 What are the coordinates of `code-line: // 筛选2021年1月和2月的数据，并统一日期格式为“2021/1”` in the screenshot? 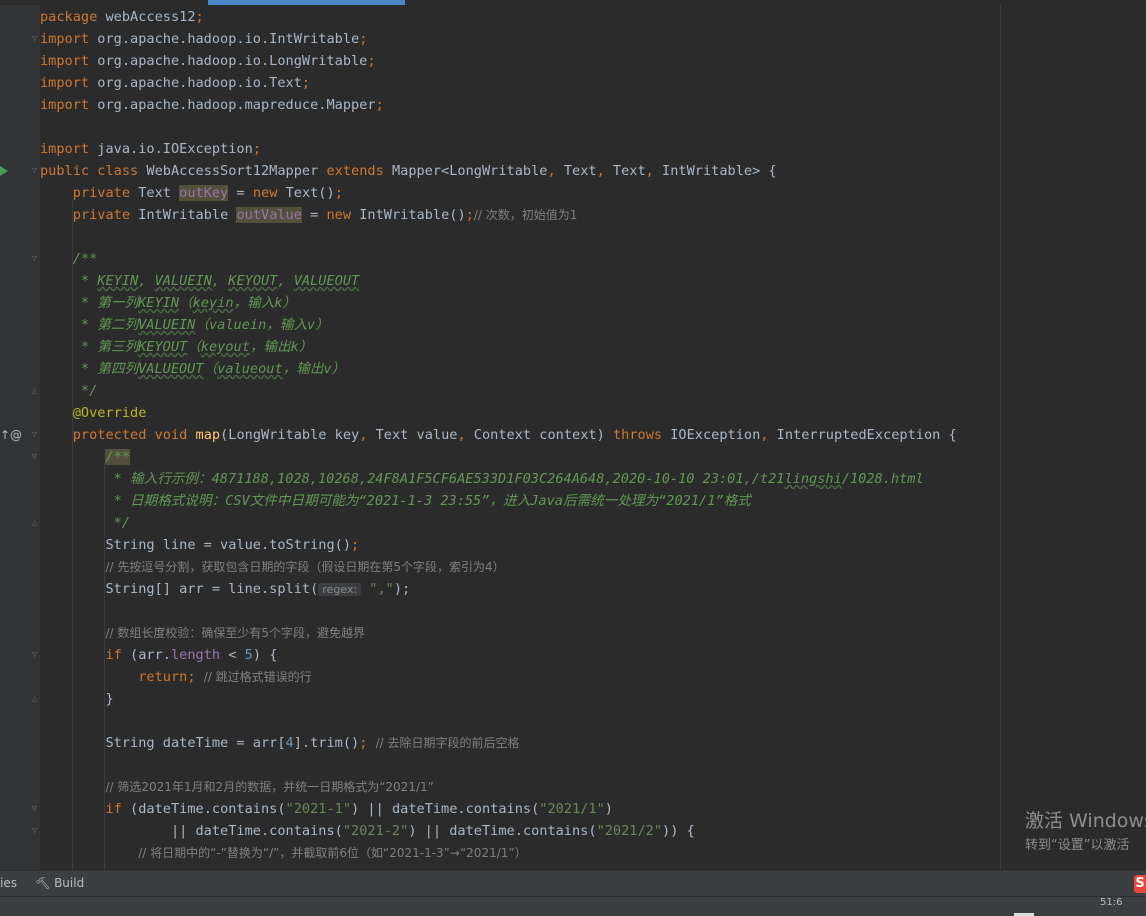 It's located at (269, 787).